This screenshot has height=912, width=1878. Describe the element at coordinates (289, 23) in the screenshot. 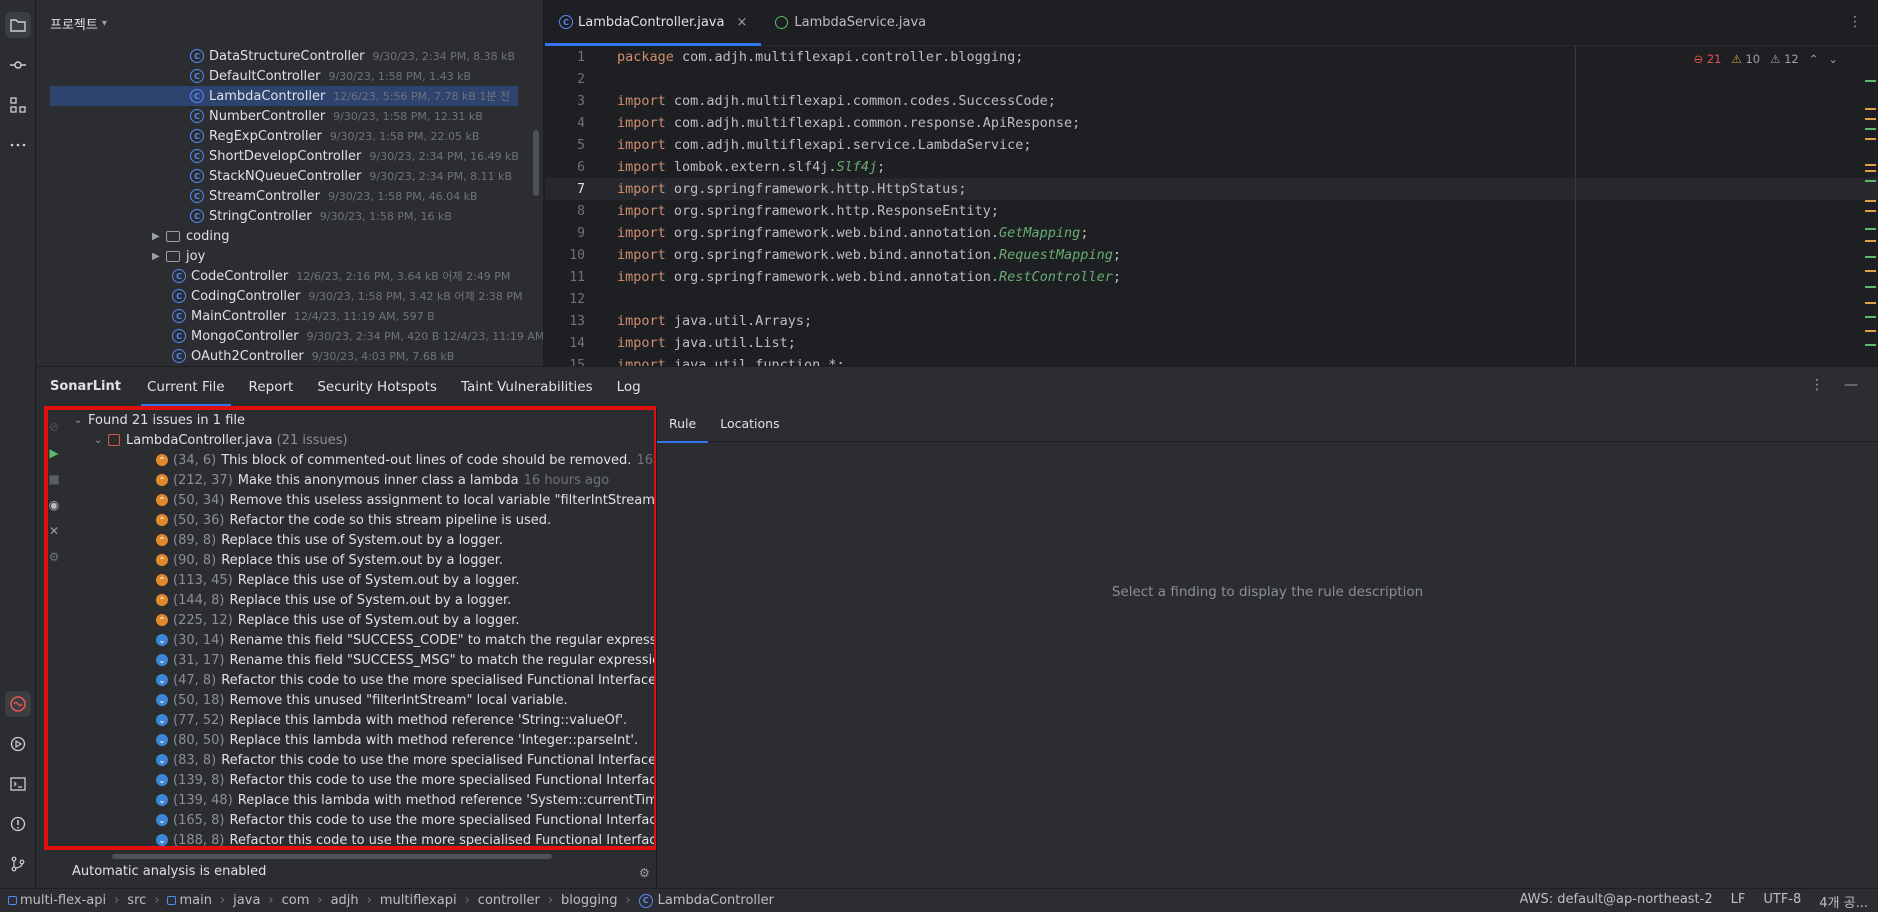

I see `project-view-selector: 프로젝트 ▾` at that location.